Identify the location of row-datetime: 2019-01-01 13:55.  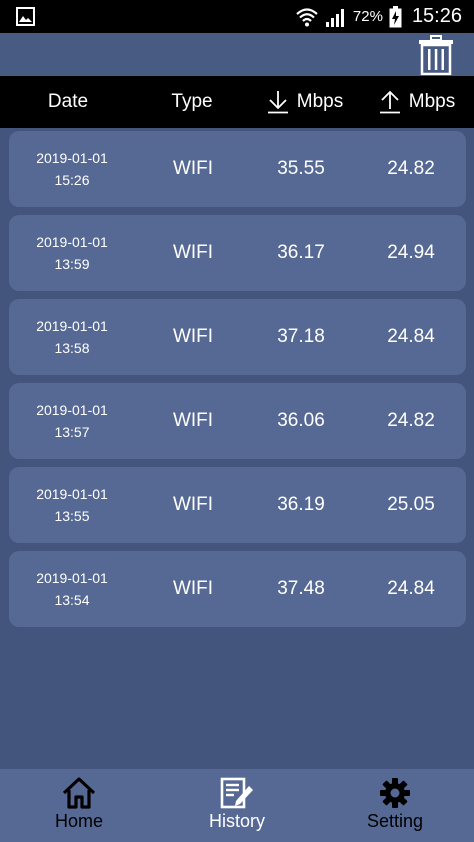
(72, 505).